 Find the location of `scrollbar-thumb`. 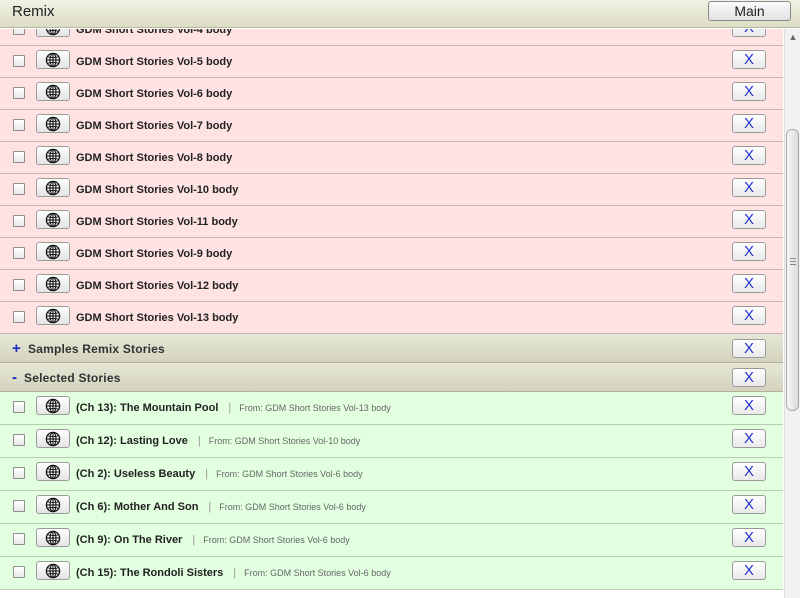

scrollbar-thumb is located at coordinates (792, 270).